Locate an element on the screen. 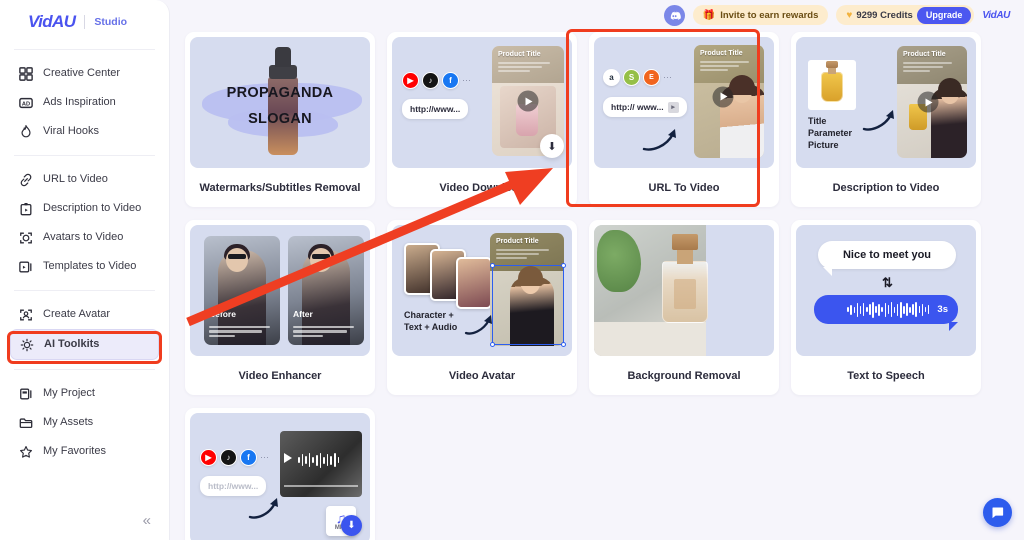  card-thumbnail: ⋯ Character +Text + Audio Product Title is located at coordinates (482, 290).